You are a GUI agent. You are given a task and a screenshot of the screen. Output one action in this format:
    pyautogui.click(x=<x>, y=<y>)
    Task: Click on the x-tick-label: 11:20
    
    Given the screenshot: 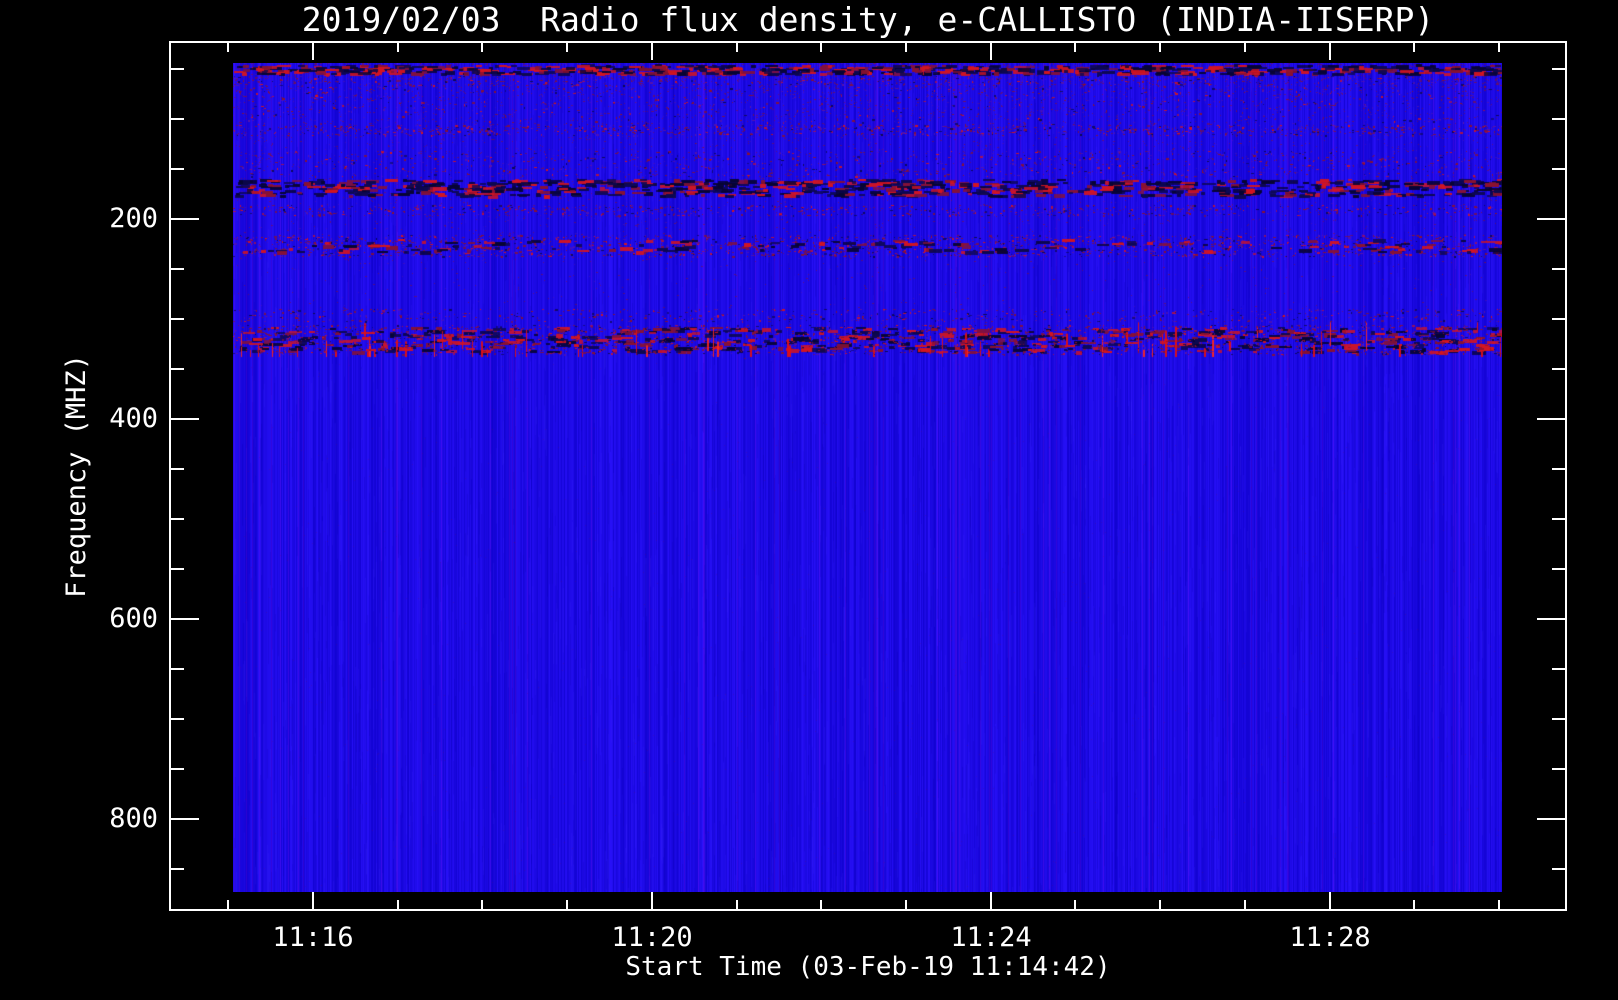 What is the action you would take?
    pyautogui.click(x=652, y=937)
    